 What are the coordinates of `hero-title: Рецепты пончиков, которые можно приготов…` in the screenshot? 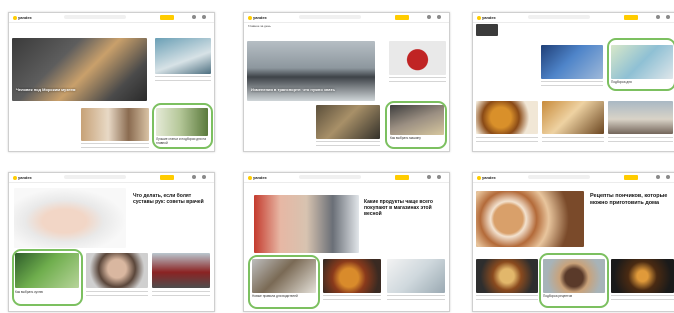 It's located at (632, 211).